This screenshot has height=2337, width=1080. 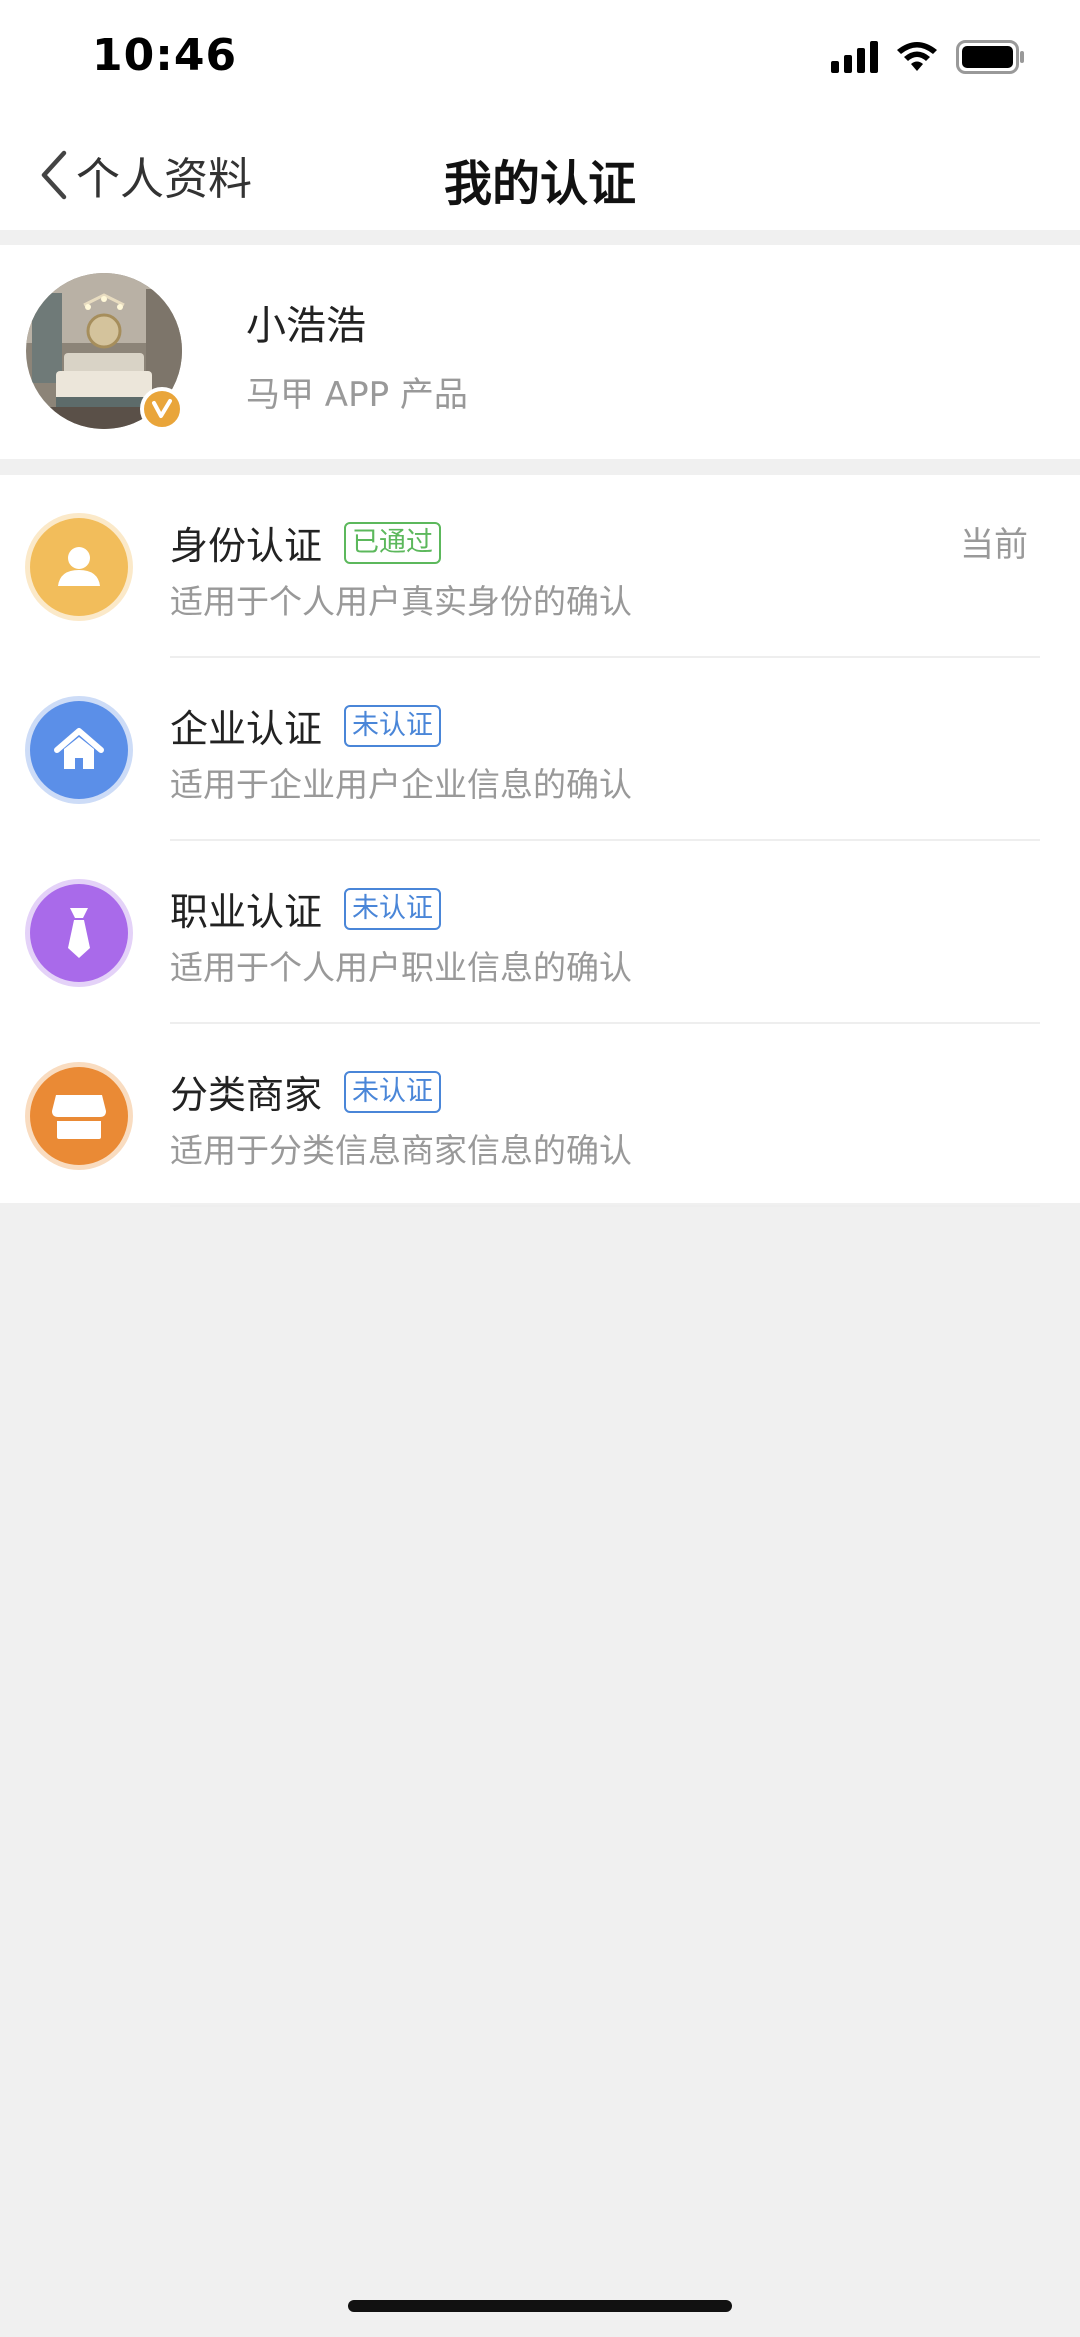 I want to click on nav-bar: 个人资料 我的认证, so click(x=540, y=175).